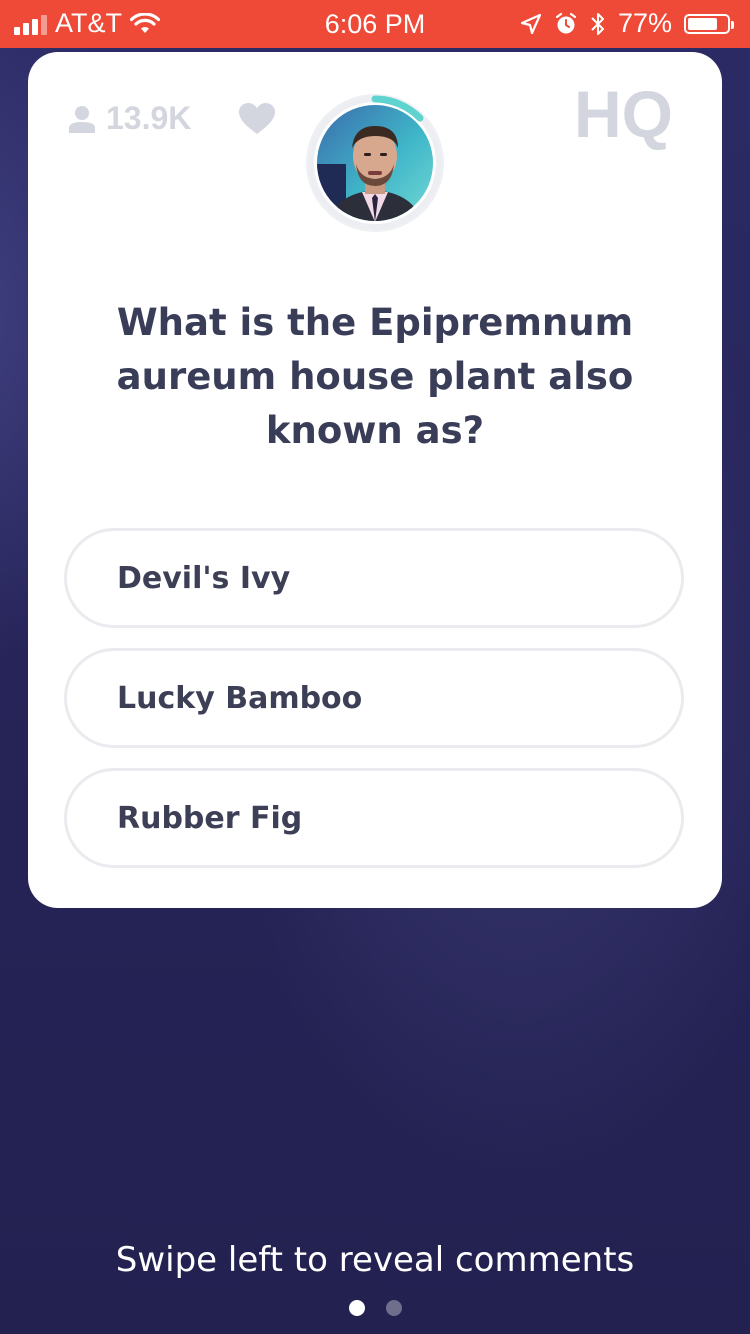 This screenshot has width=750, height=1334. I want to click on answer-label: Lucky Bamboo, so click(240, 698).